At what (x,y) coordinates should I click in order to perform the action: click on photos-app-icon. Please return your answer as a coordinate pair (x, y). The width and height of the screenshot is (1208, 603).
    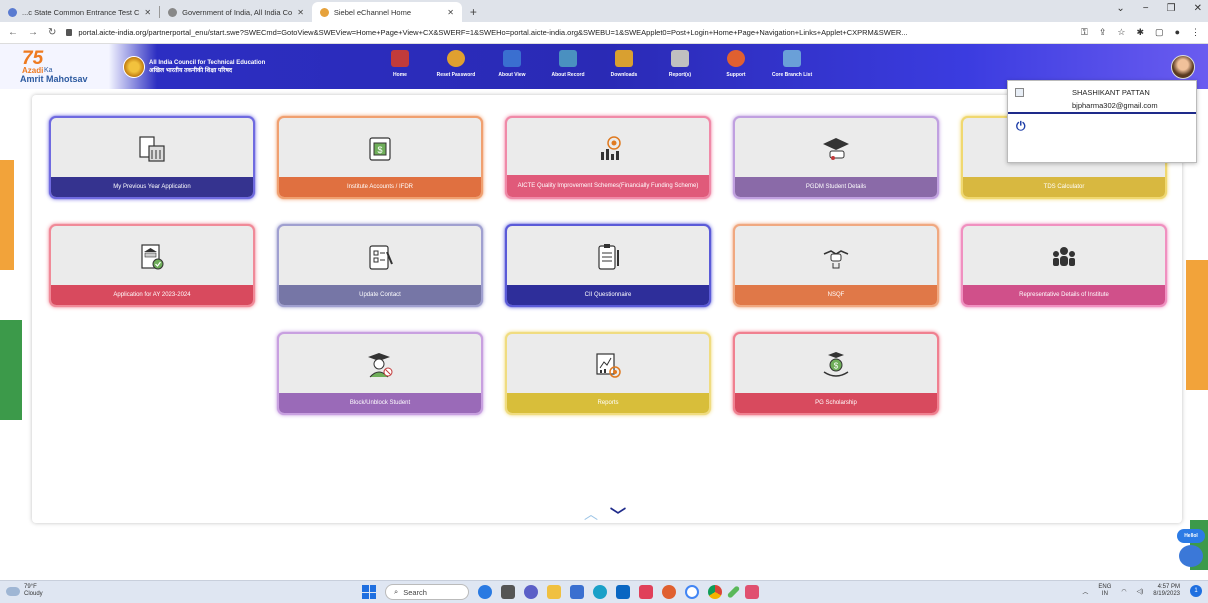
    Looking at the image, I should click on (752, 592).